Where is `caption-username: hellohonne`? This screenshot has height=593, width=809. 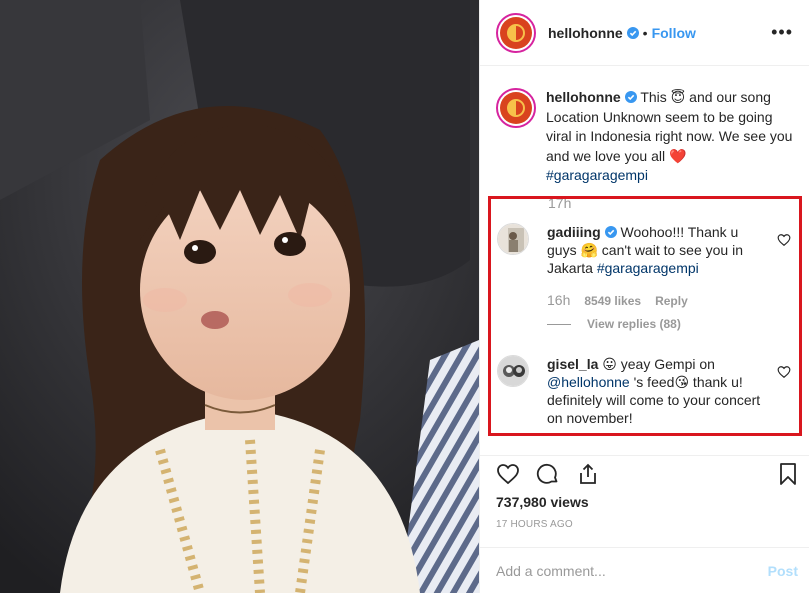 caption-username: hellohonne is located at coordinates (583, 97).